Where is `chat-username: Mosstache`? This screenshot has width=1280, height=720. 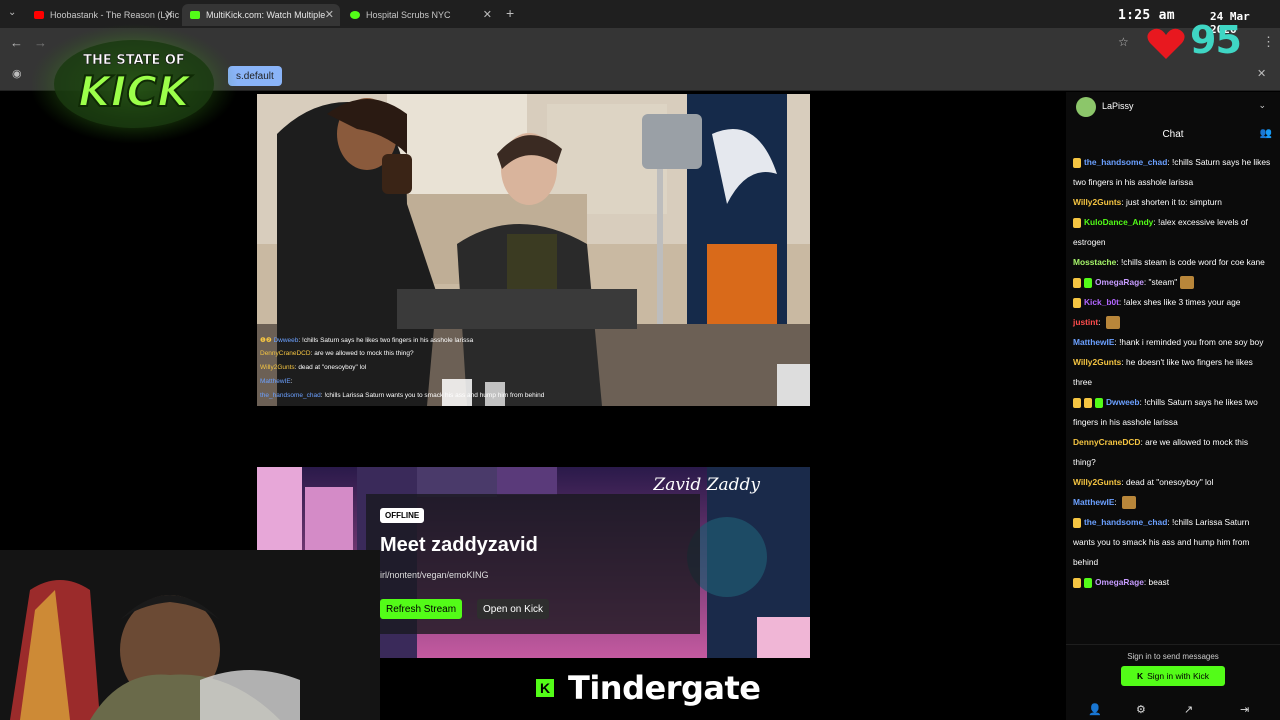 chat-username: Mosstache is located at coordinates (1094, 262).